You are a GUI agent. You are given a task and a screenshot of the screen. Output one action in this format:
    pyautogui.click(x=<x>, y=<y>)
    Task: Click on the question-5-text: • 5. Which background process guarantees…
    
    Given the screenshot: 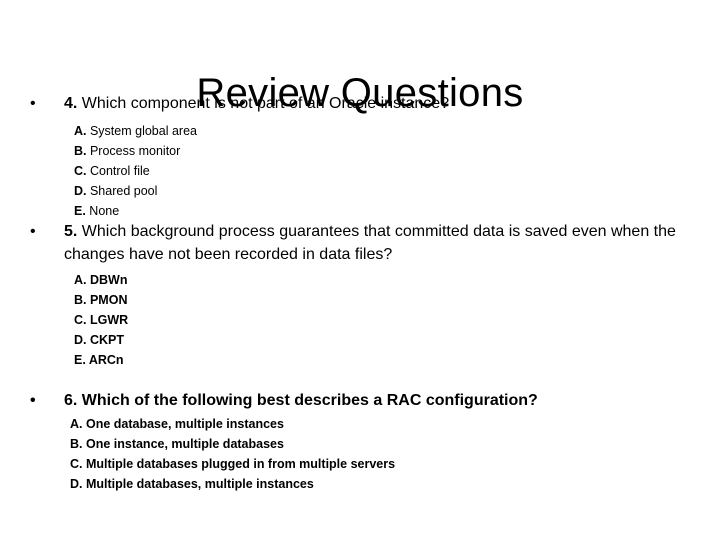 What is the action you would take?
    pyautogui.click(x=360, y=243)
    